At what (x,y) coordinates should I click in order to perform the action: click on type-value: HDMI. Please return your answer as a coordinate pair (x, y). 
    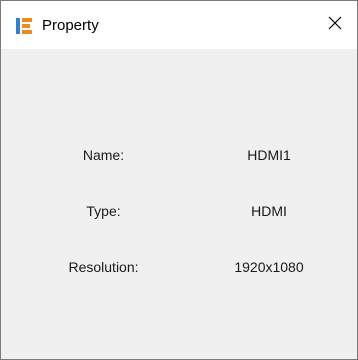
    Looking at the image, I should click on (269, 211).